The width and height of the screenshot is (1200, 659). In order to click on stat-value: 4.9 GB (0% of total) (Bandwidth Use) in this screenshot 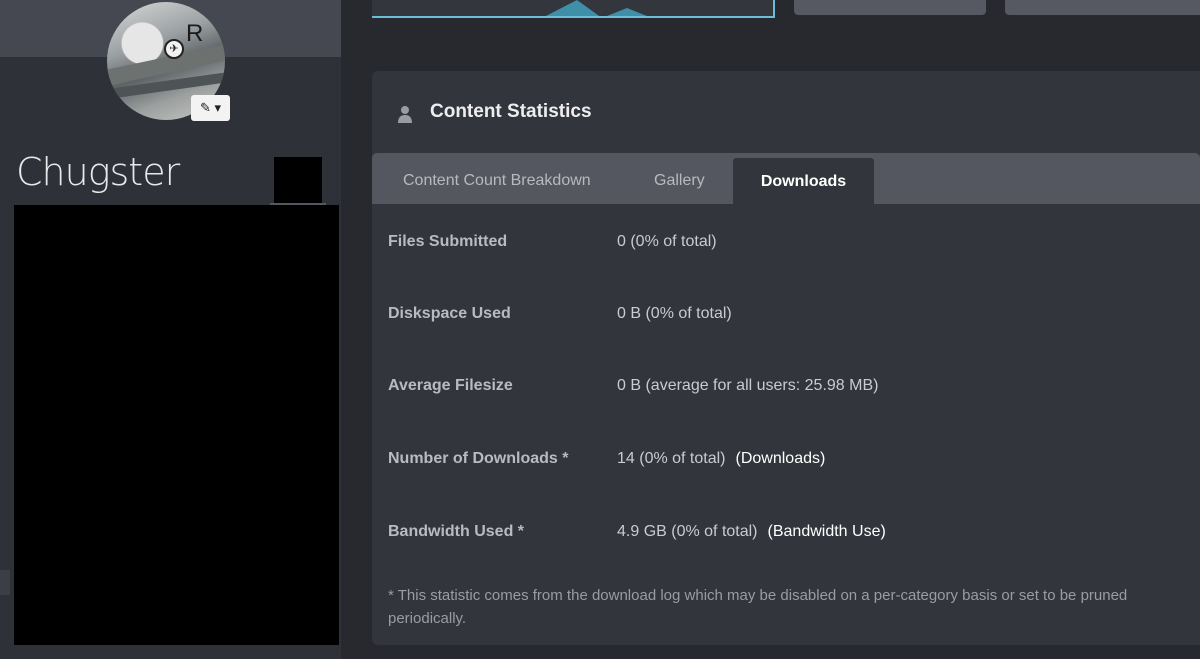, I will do `click(751, 531)`.